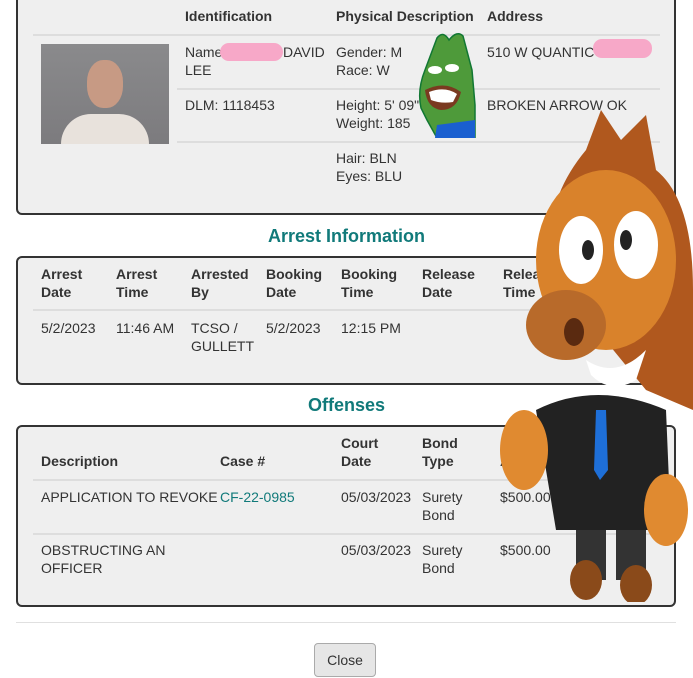  I want to click on name-middle: LEE, so click(198, 70).